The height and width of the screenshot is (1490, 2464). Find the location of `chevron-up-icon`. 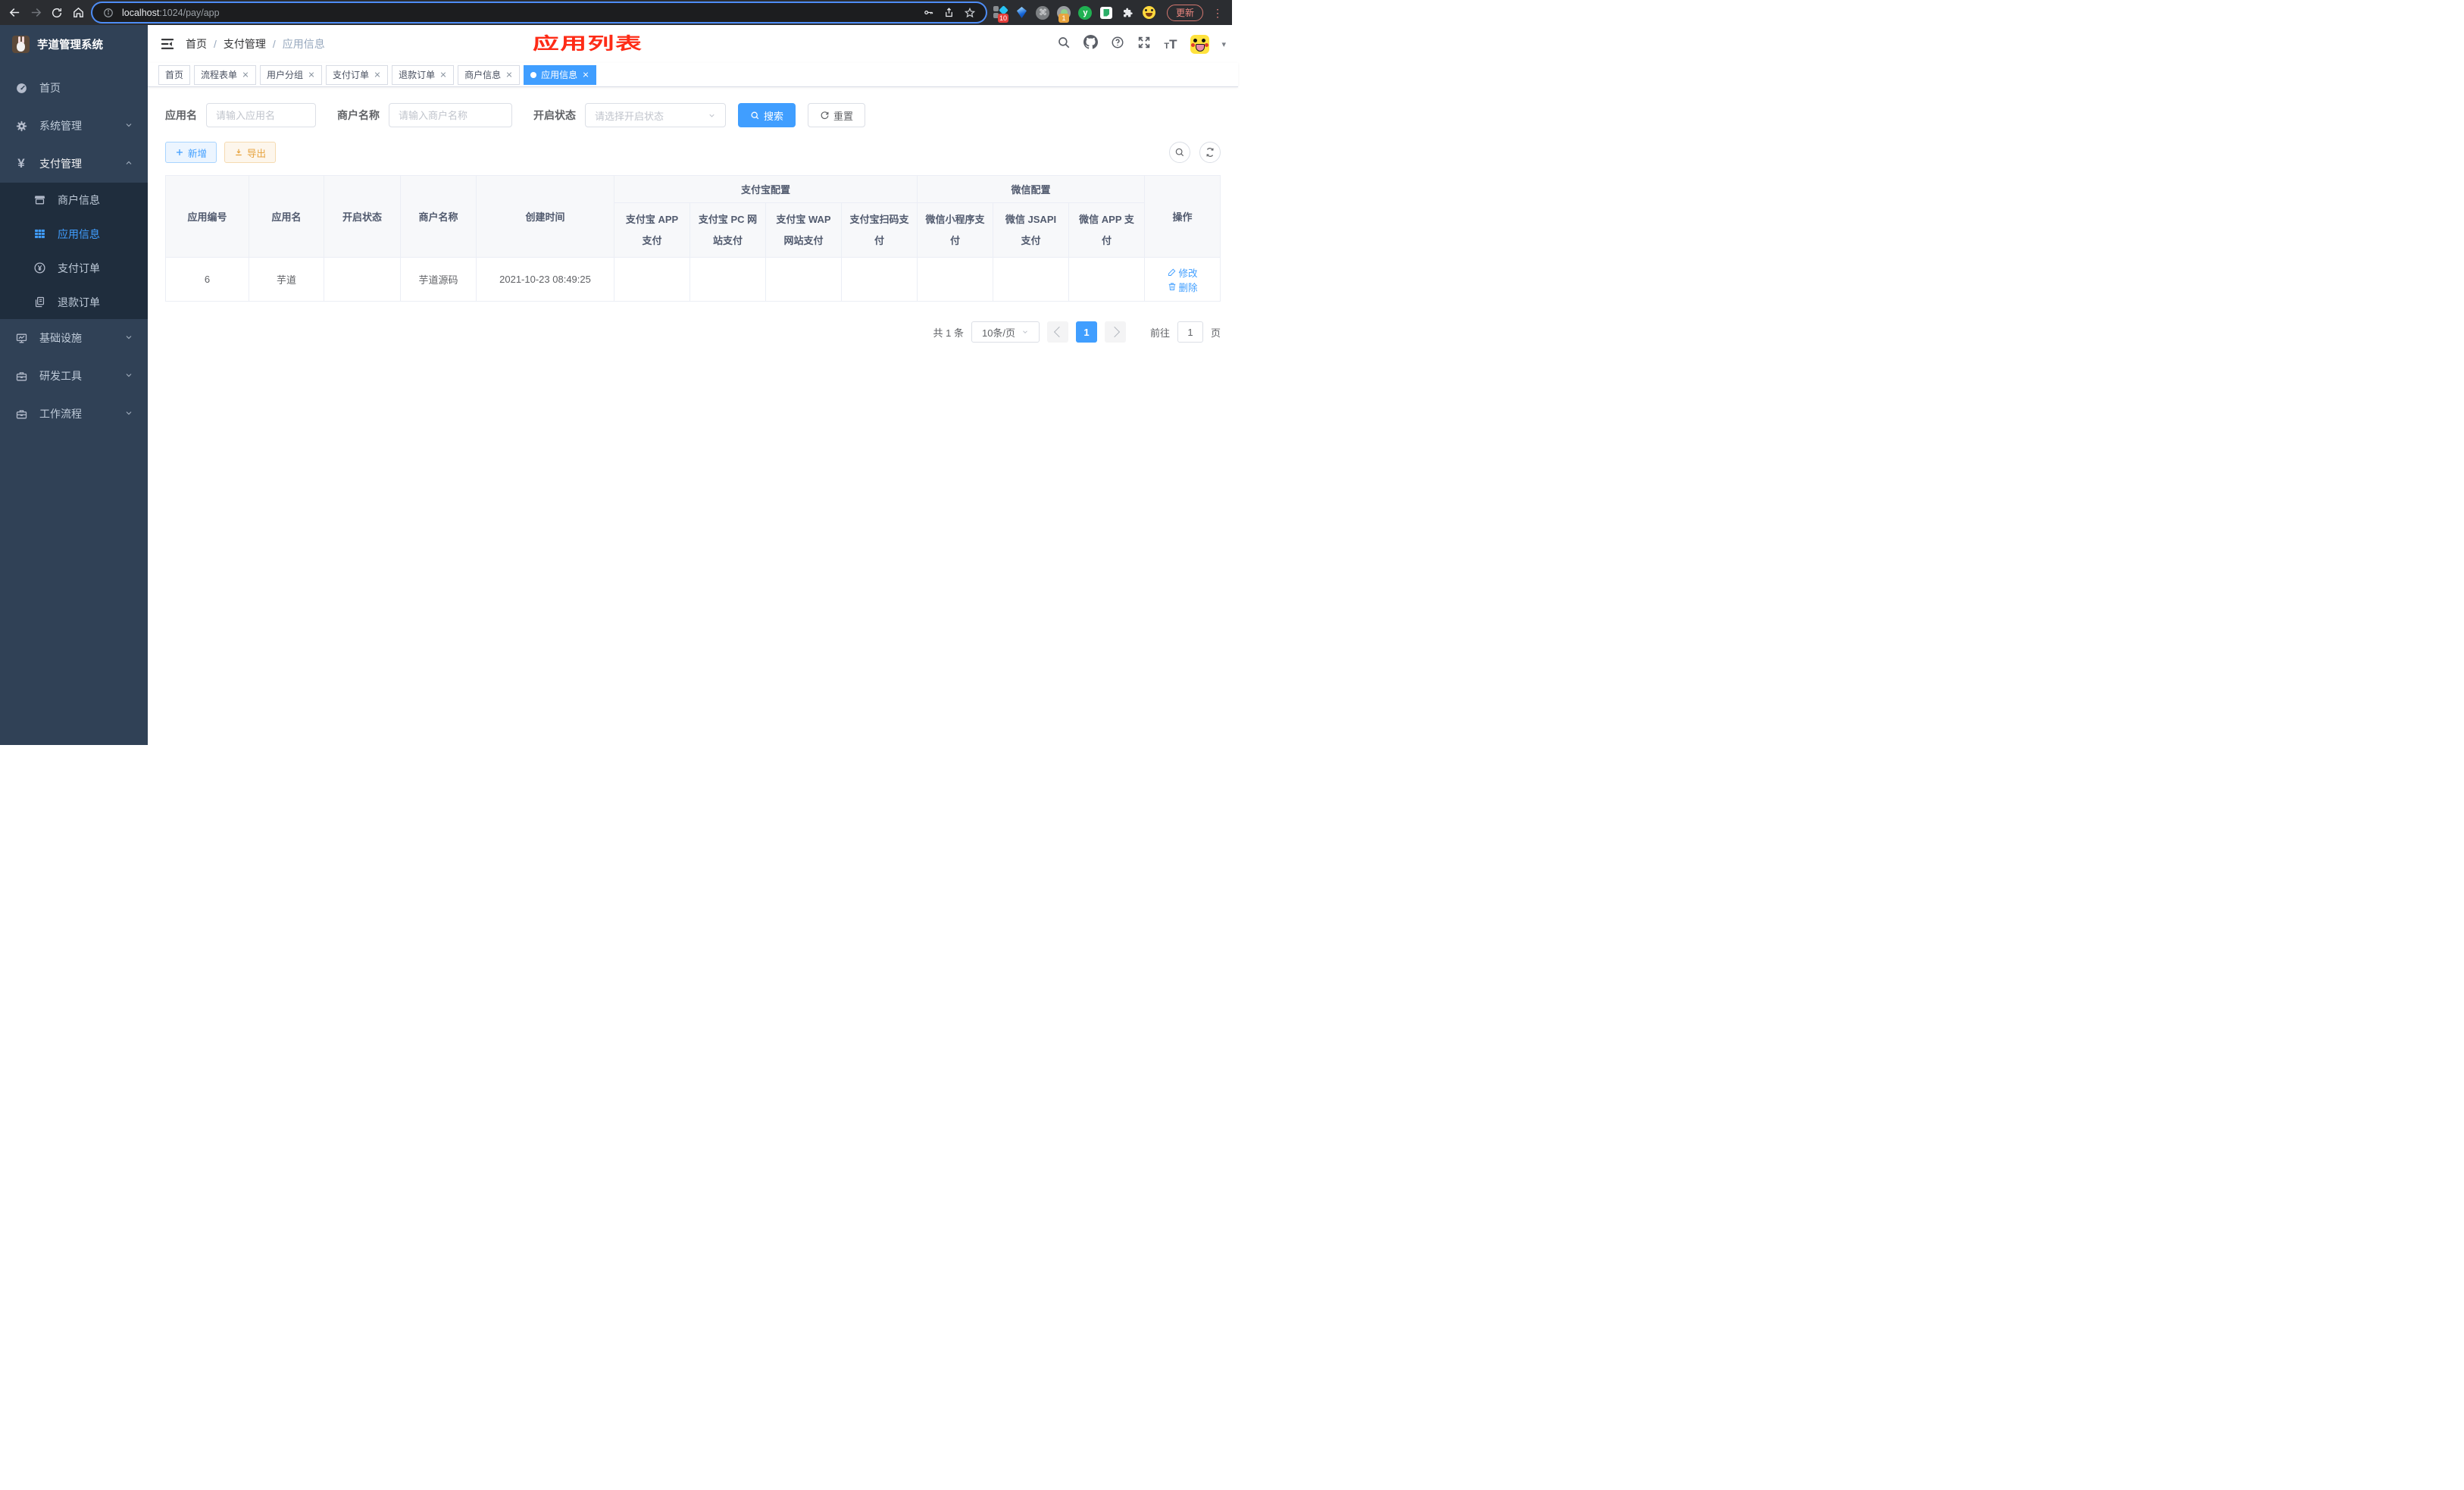

chevron-up-icon is located at coordinates (128, 164).